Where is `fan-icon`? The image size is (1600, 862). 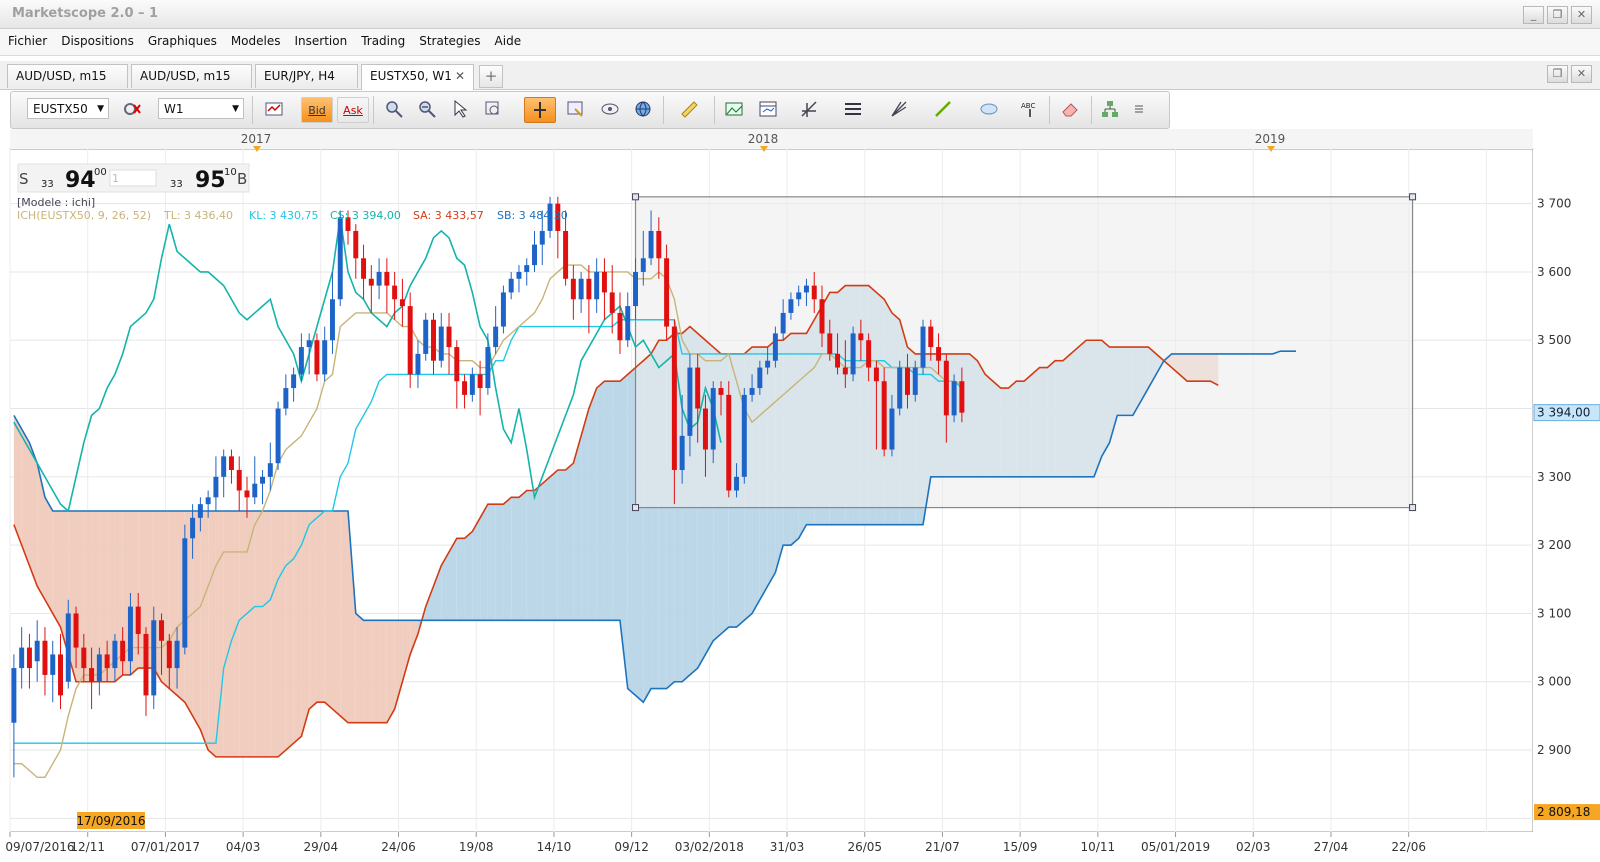 fan-icon is located at coordinates (899, 109).